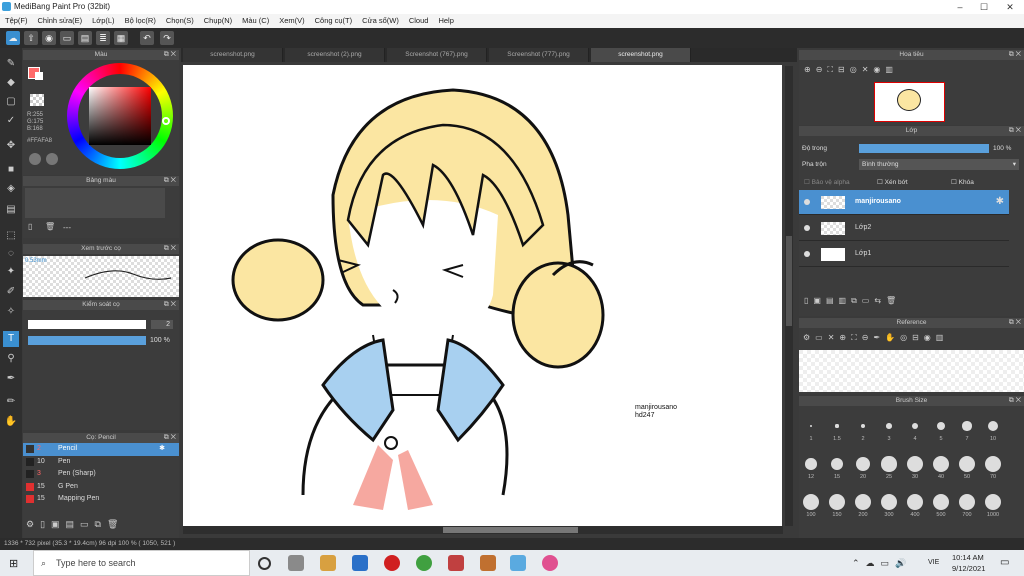  What do you see at coordinates (218, 21) in the screenshot?
I see `menu-snap: Chụp(N)` at bounding box center [218, 21].